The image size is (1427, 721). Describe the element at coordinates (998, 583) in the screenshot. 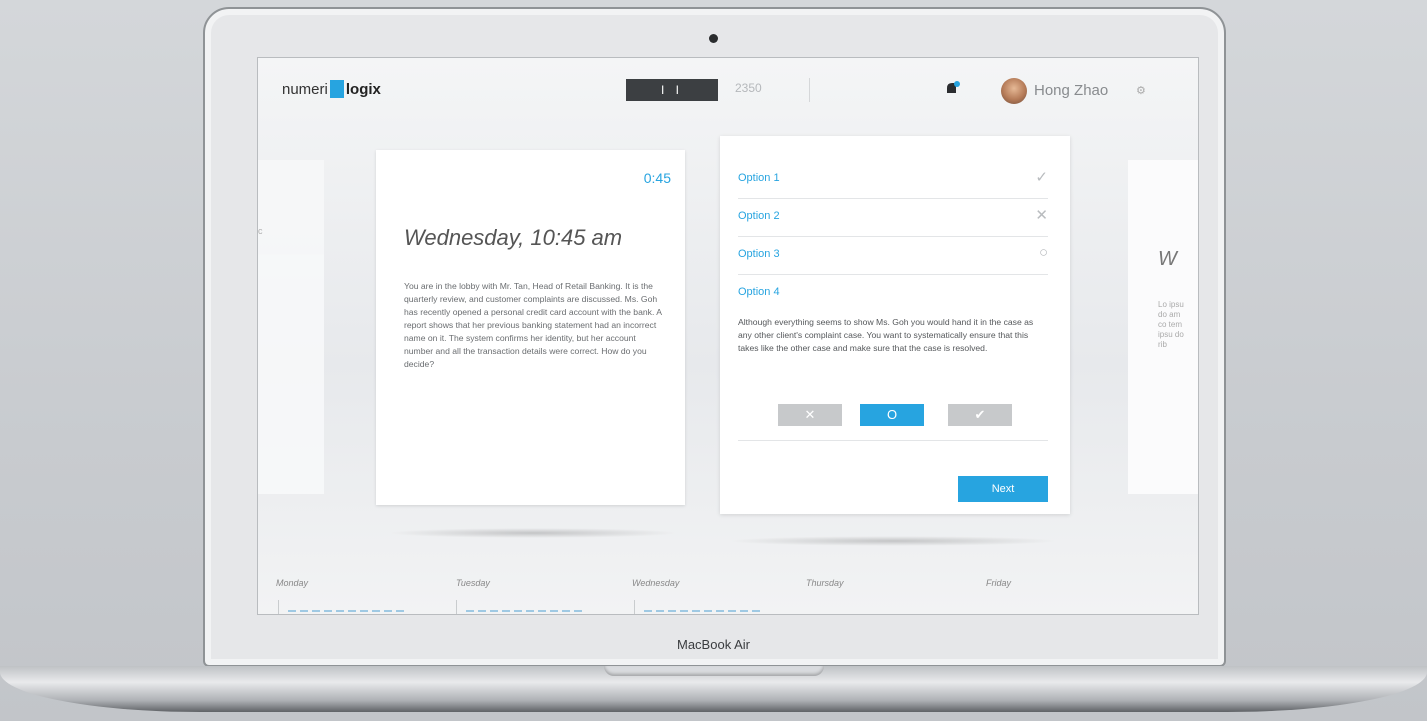

I see `day-friday: Friday` at that location.